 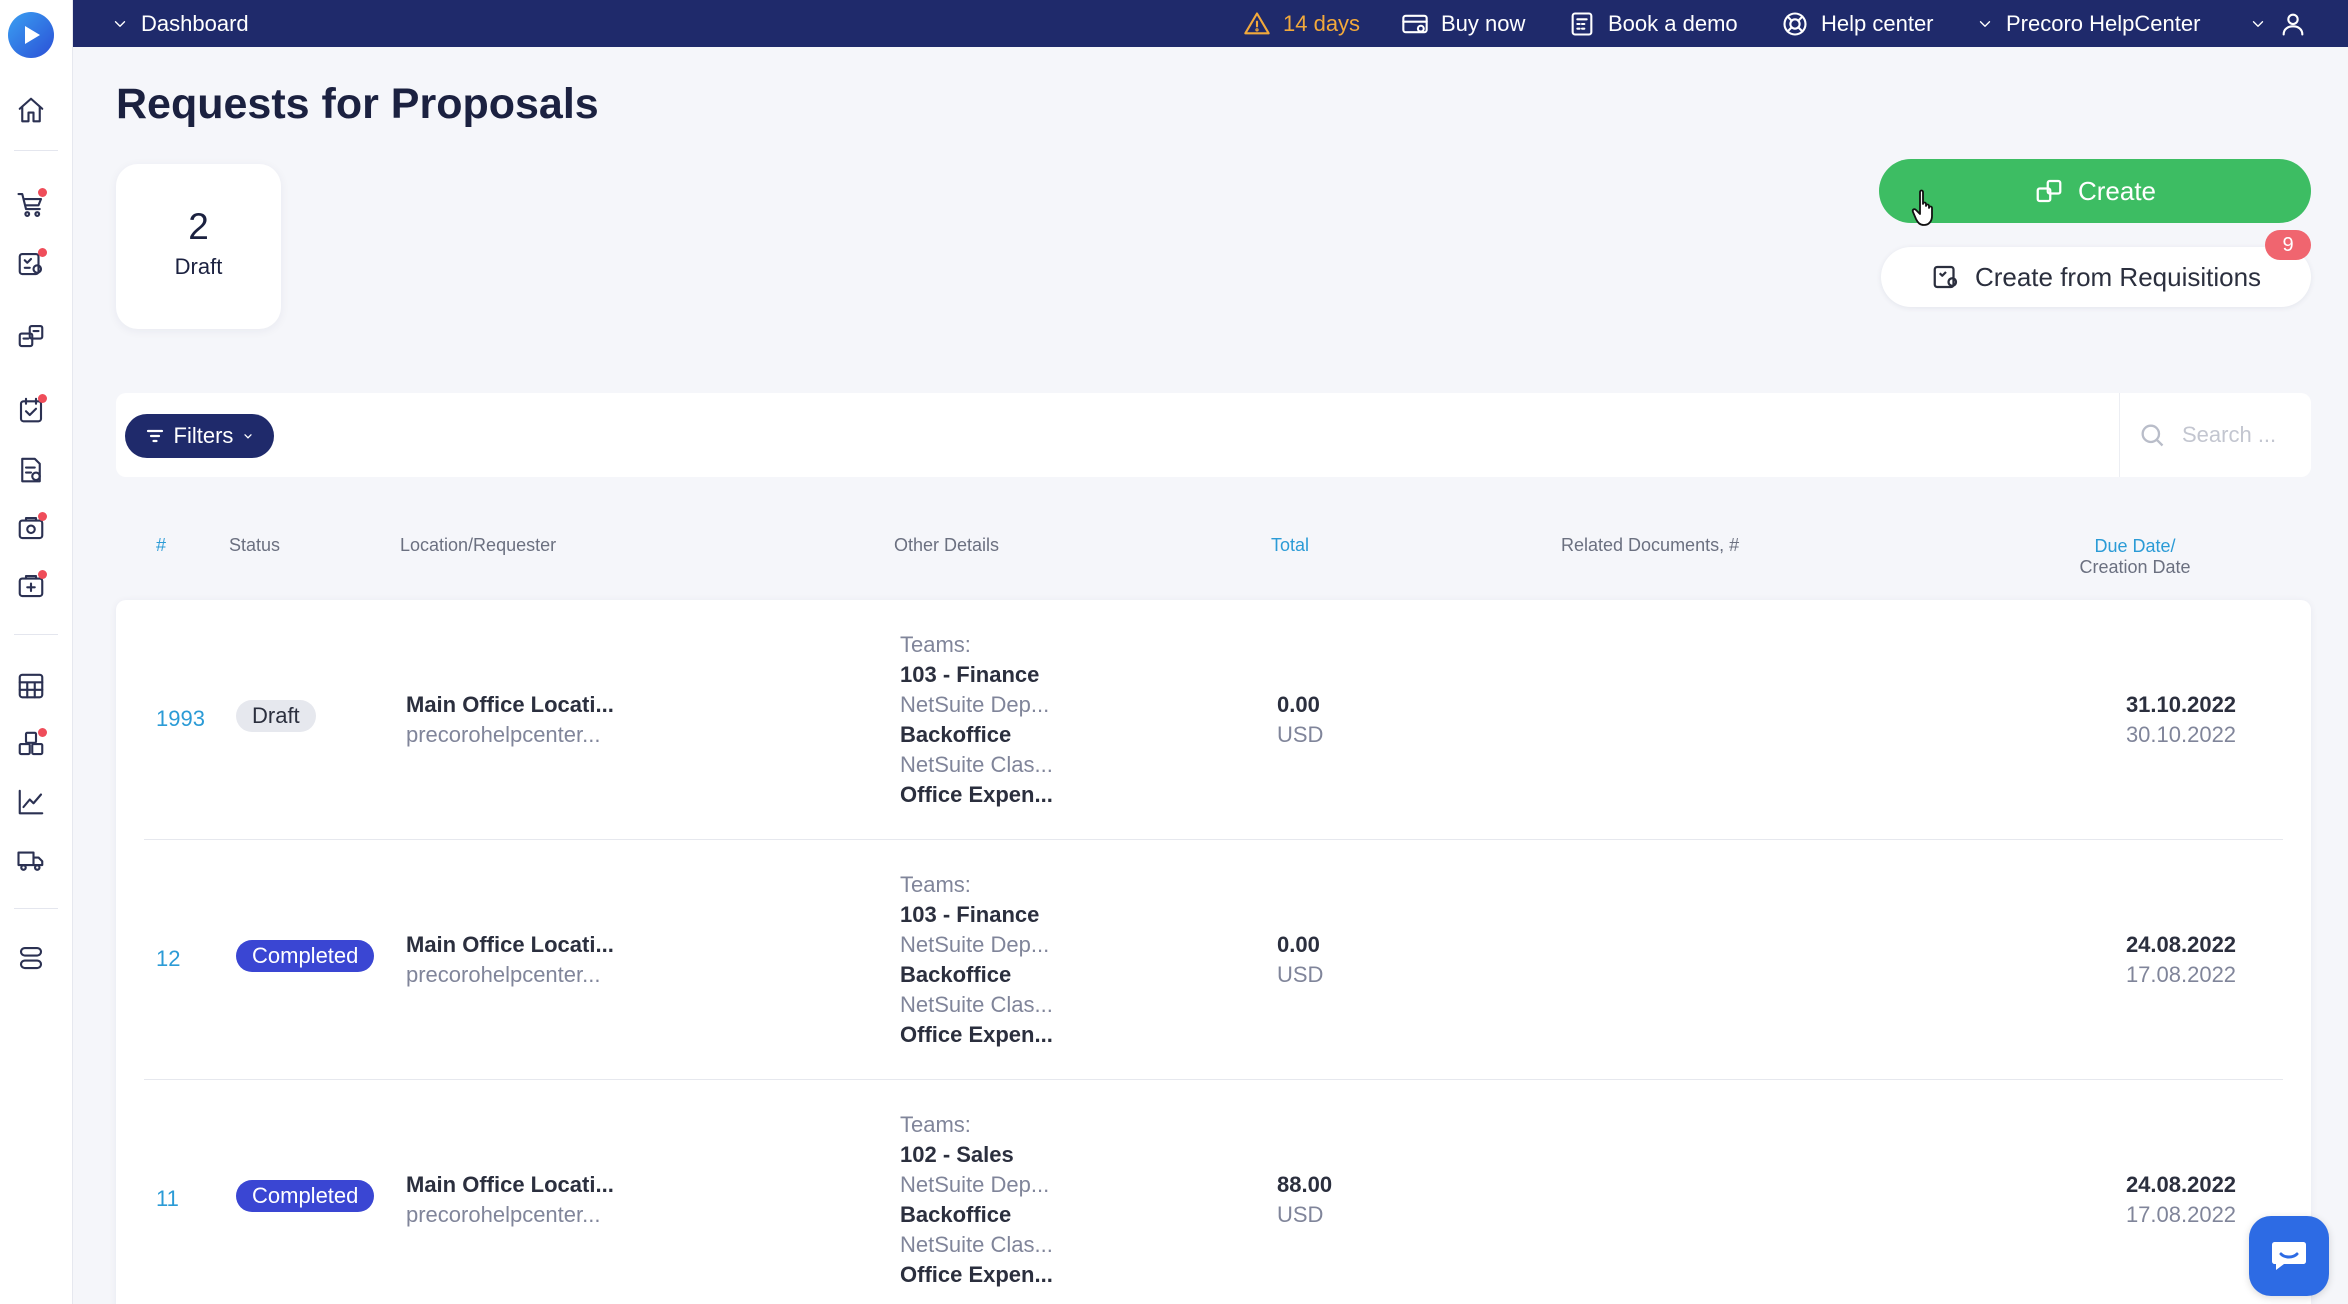 I want to click on help-center-label: Help center, so click(x=1877, y=23).